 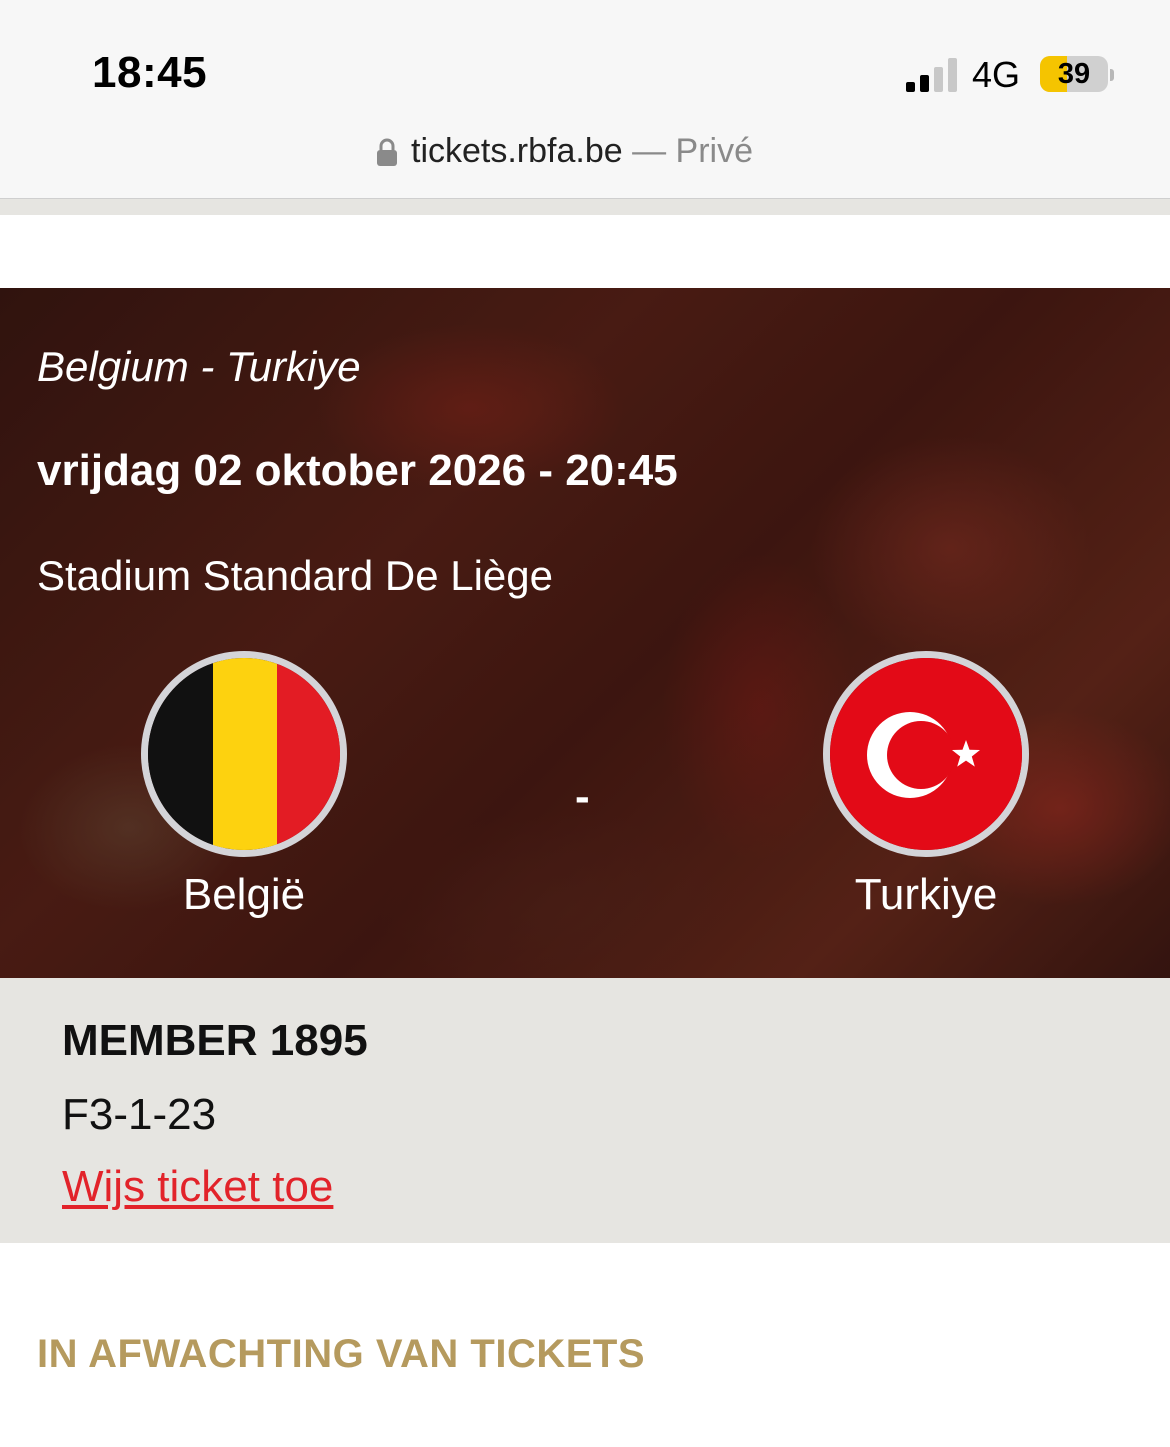 I want to click on clock: 18:45, so click(x=150, y=72).